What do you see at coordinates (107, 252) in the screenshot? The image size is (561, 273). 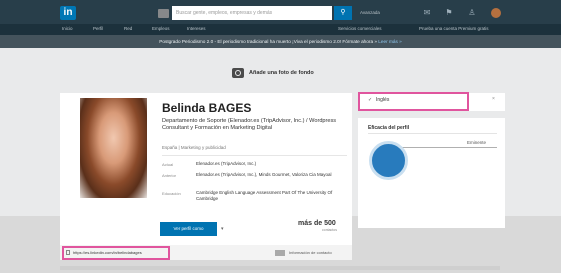 I see `public-profile-url: https://es.linkedin.com/in/belindabages` at bounding box center [107, 252].